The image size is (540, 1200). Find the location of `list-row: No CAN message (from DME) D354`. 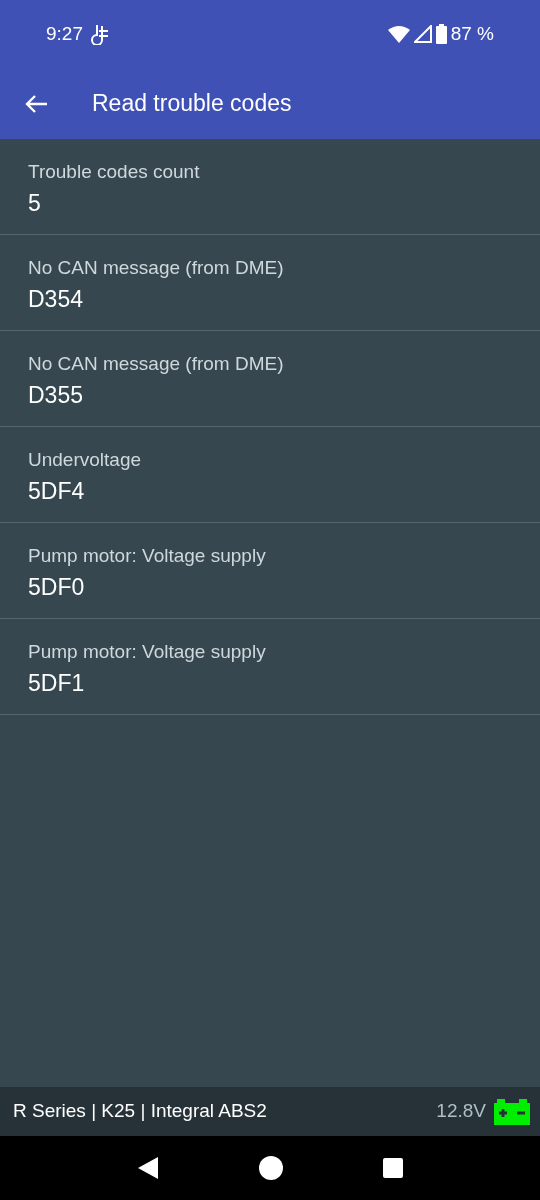

list-row: No CAN message (from DME) D354 is located at coordinates (270, 283).